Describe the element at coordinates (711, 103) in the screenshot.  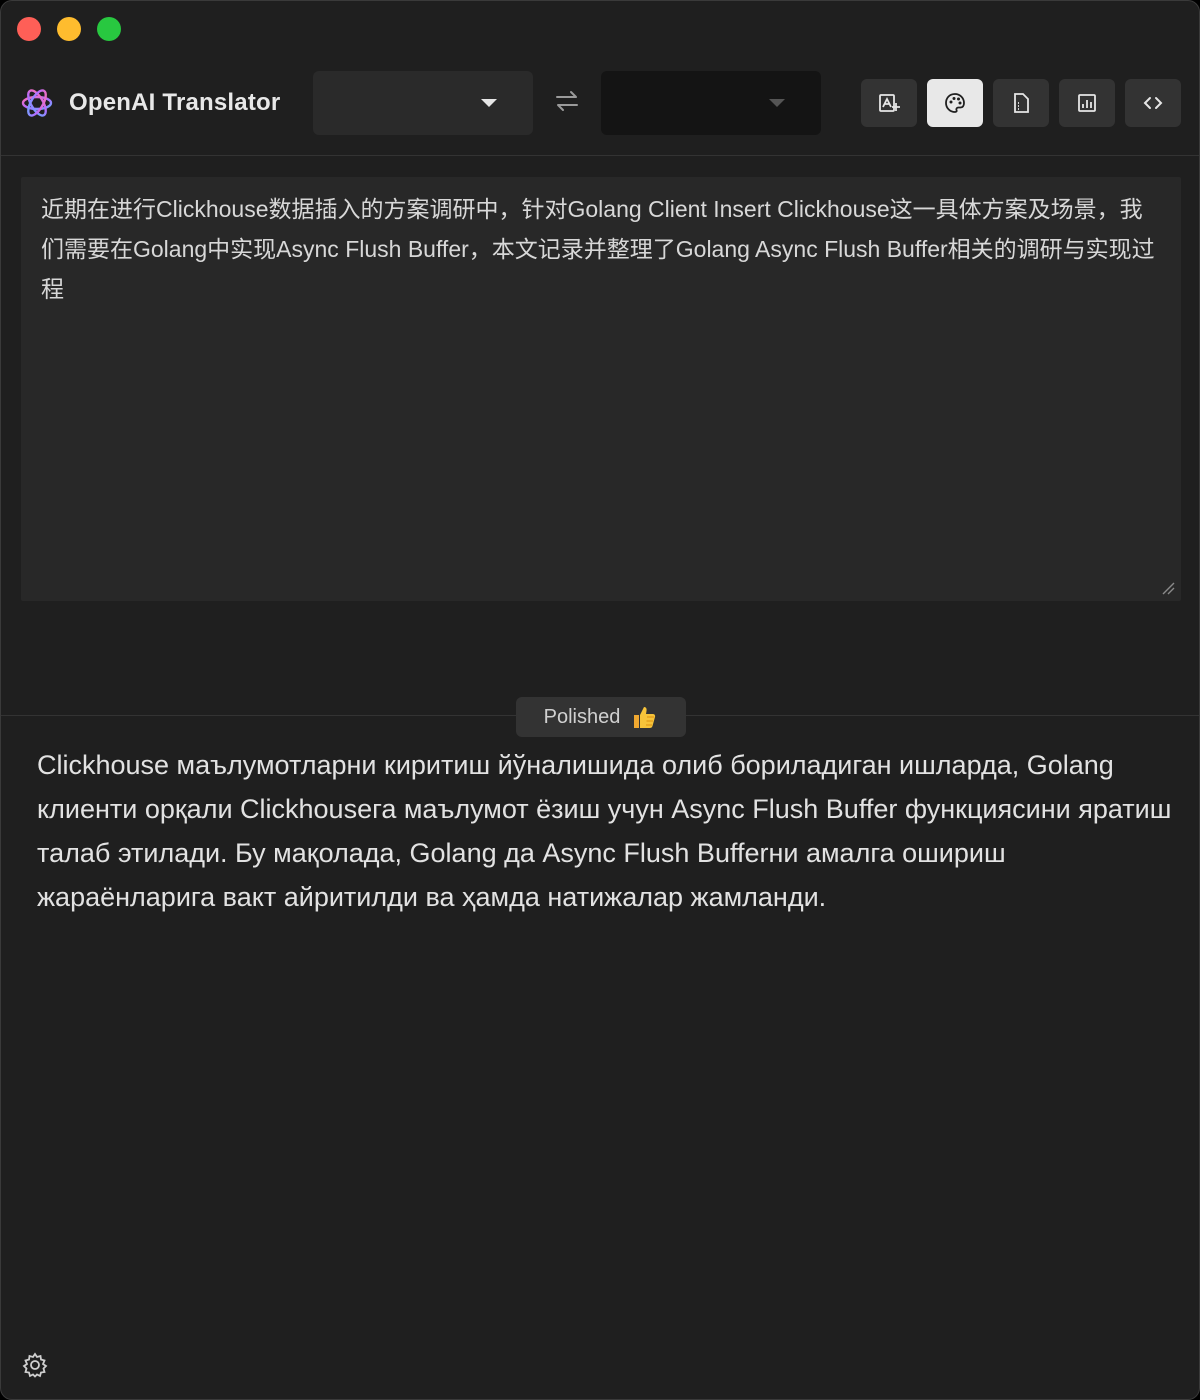
I see `target-language-select` at that location.